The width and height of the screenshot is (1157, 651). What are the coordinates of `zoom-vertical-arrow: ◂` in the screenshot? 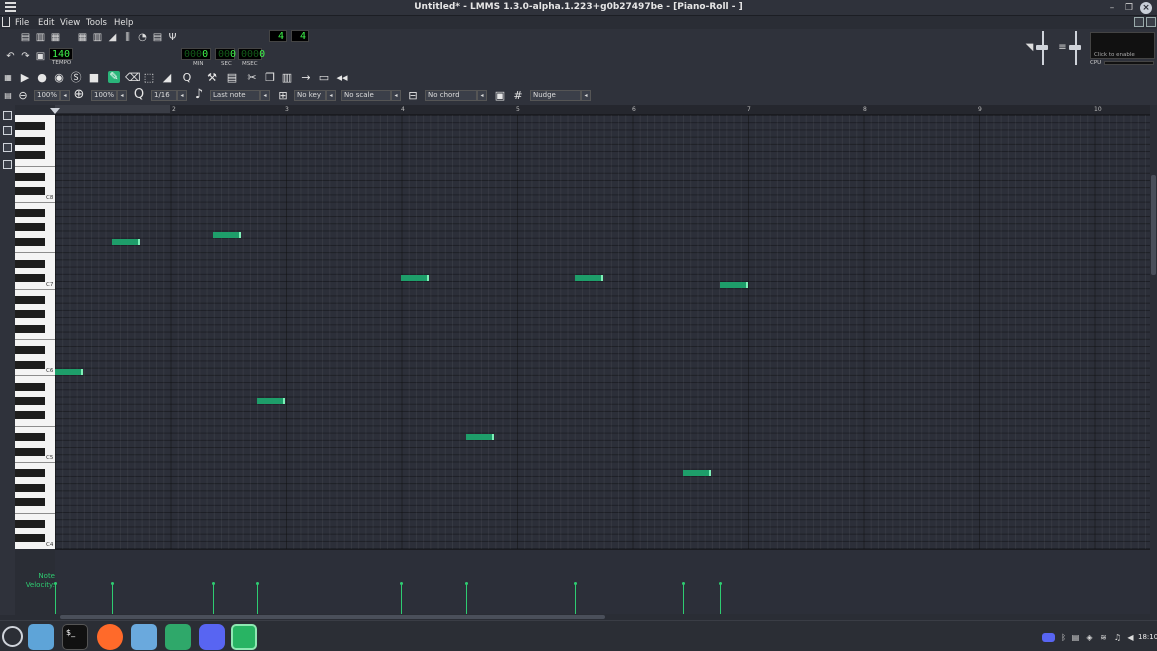 It's located at (122, 95).